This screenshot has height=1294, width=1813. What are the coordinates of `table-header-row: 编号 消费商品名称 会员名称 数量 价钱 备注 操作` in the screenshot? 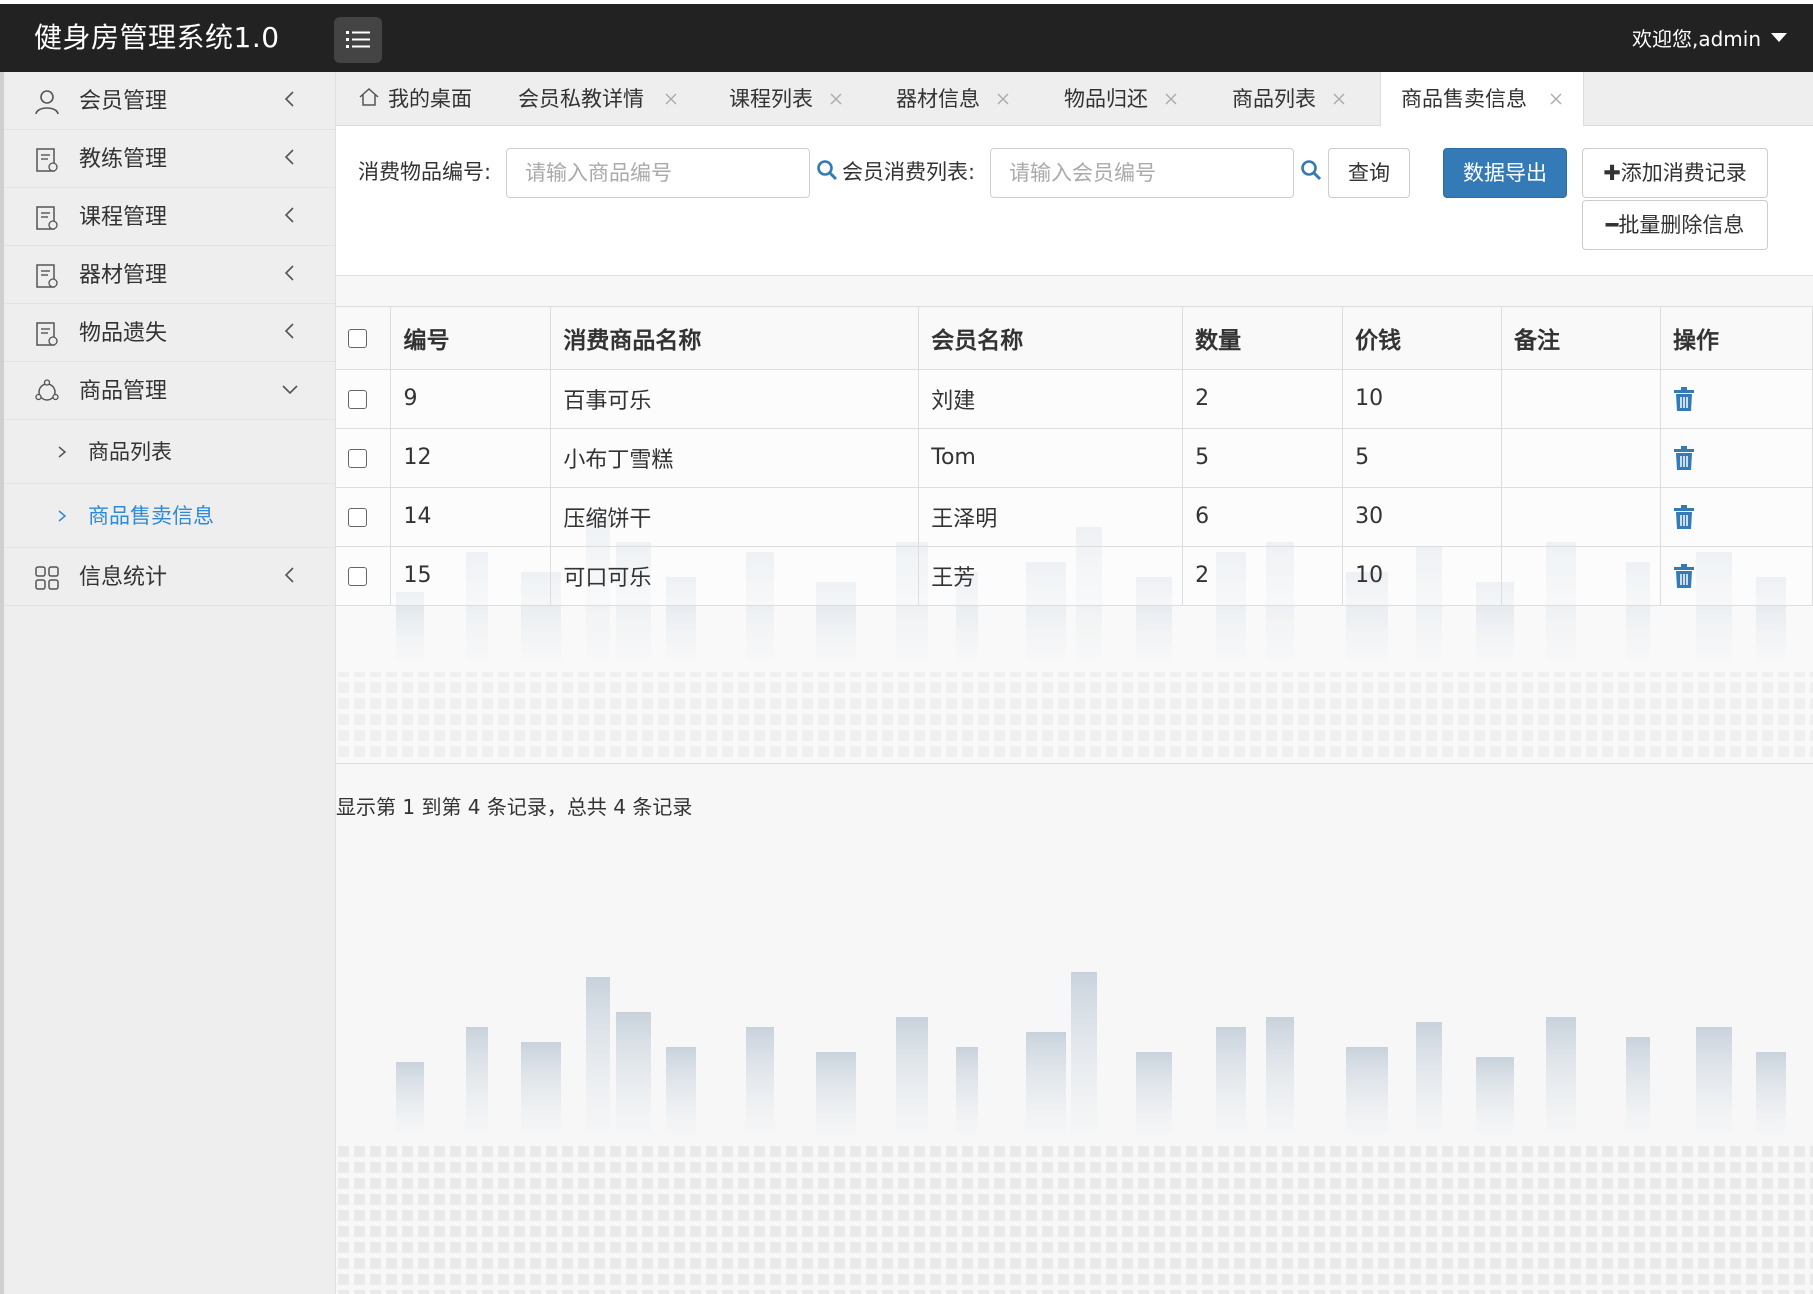 It's located at (1074, 338).